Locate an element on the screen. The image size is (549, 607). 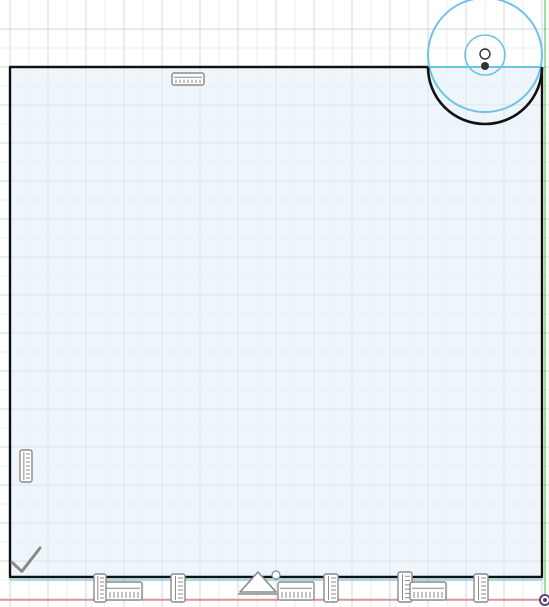
origin-point-center is located at coordinates (545, 600).